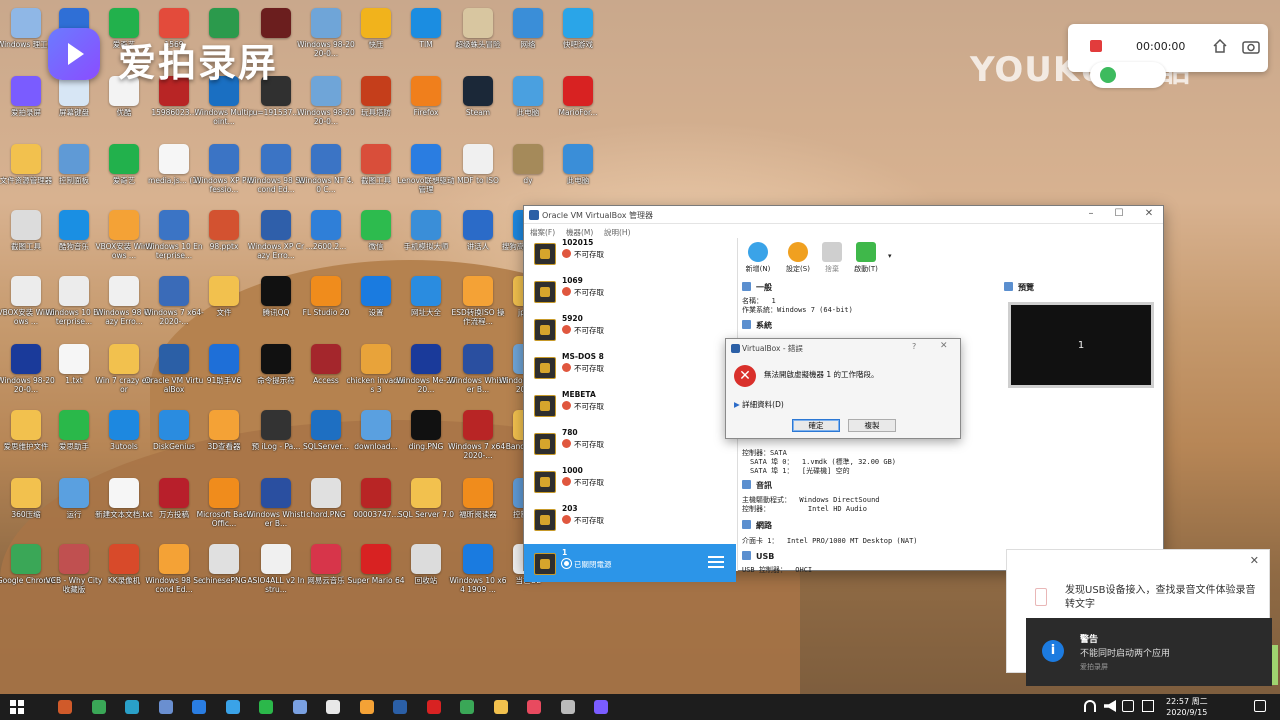 This screenshot has width=1280, height=720. I want to click on vm-list-item: 1069 不可存取, so click(630, 291).